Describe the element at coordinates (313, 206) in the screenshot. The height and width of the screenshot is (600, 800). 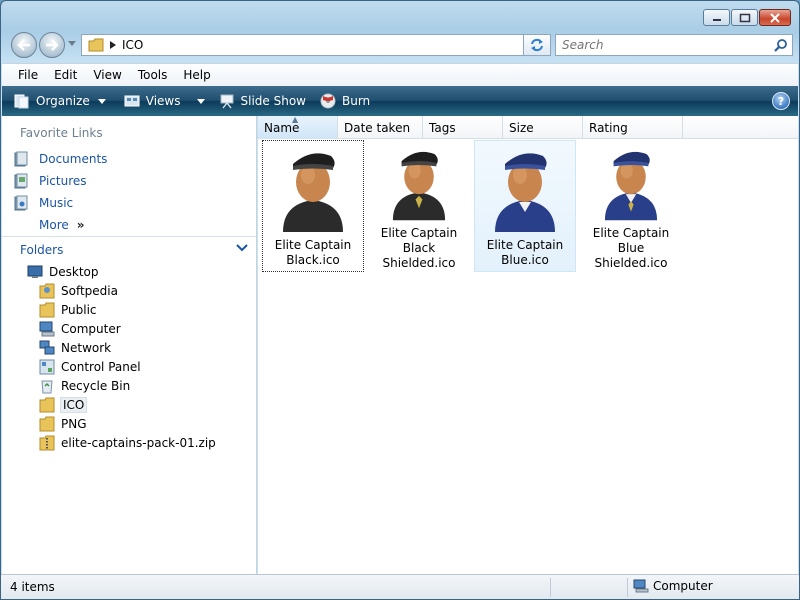
I see `file-item: Elite Captain Black.ico` at that location.